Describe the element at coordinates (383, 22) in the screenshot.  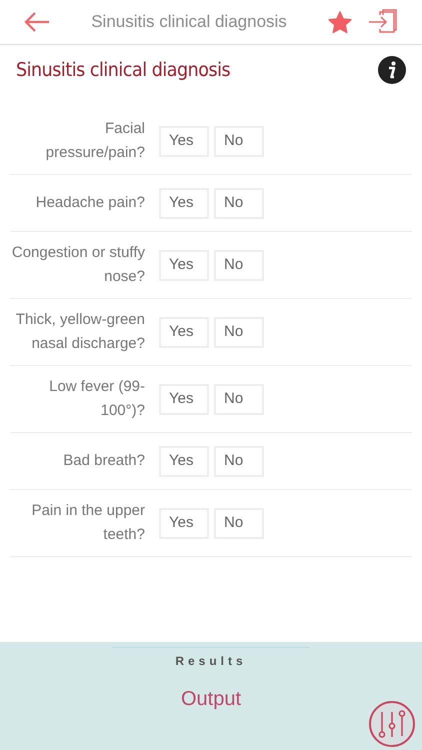
I see `exit-icon` at that location.